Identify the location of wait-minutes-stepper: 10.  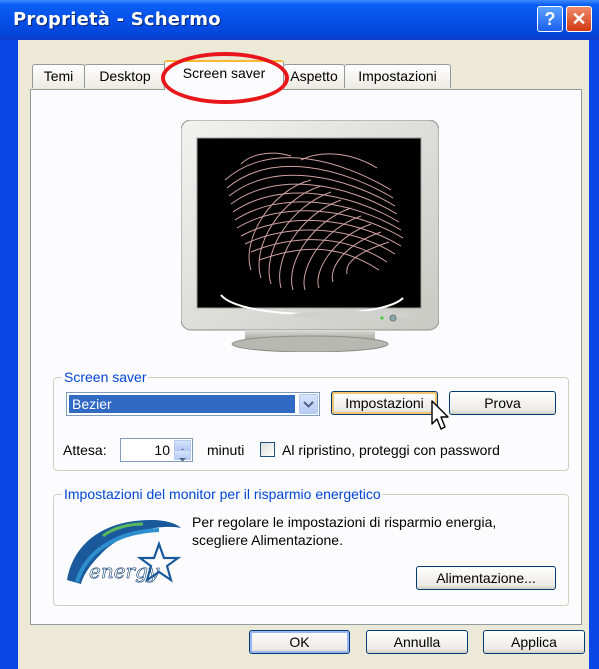
(156, 450).